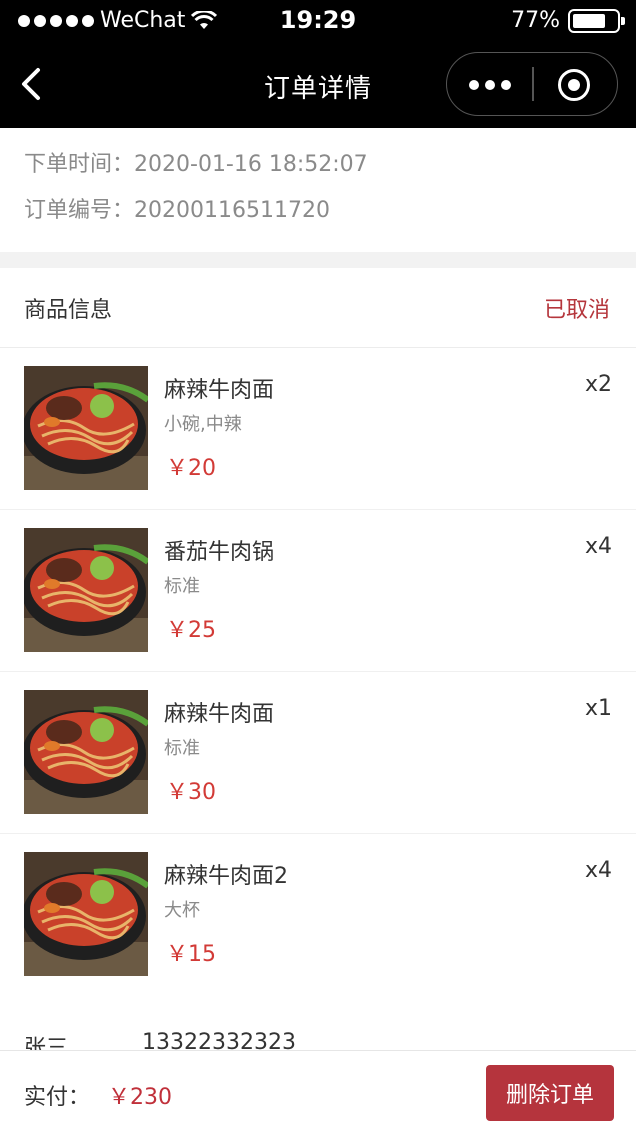 This screenshot has width=636, height=1132. I want to click on order-time-value: 2020-01-16 18:52:07, so click(251, 164).